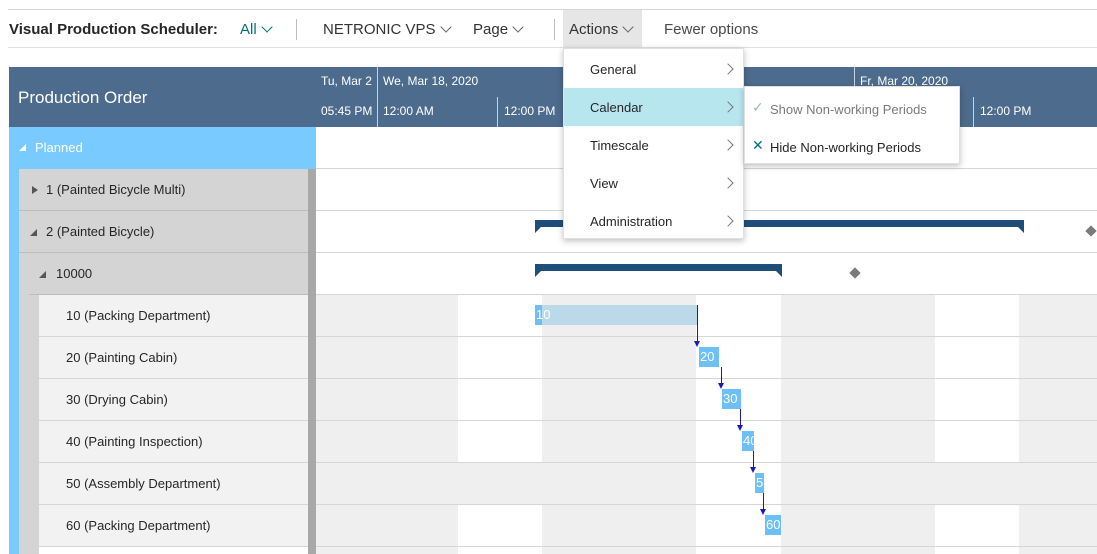 Image resolution: width=1097 pixels, height=554 pixels. I want to click on filter-all-dropdown: All, so click(256, 29).